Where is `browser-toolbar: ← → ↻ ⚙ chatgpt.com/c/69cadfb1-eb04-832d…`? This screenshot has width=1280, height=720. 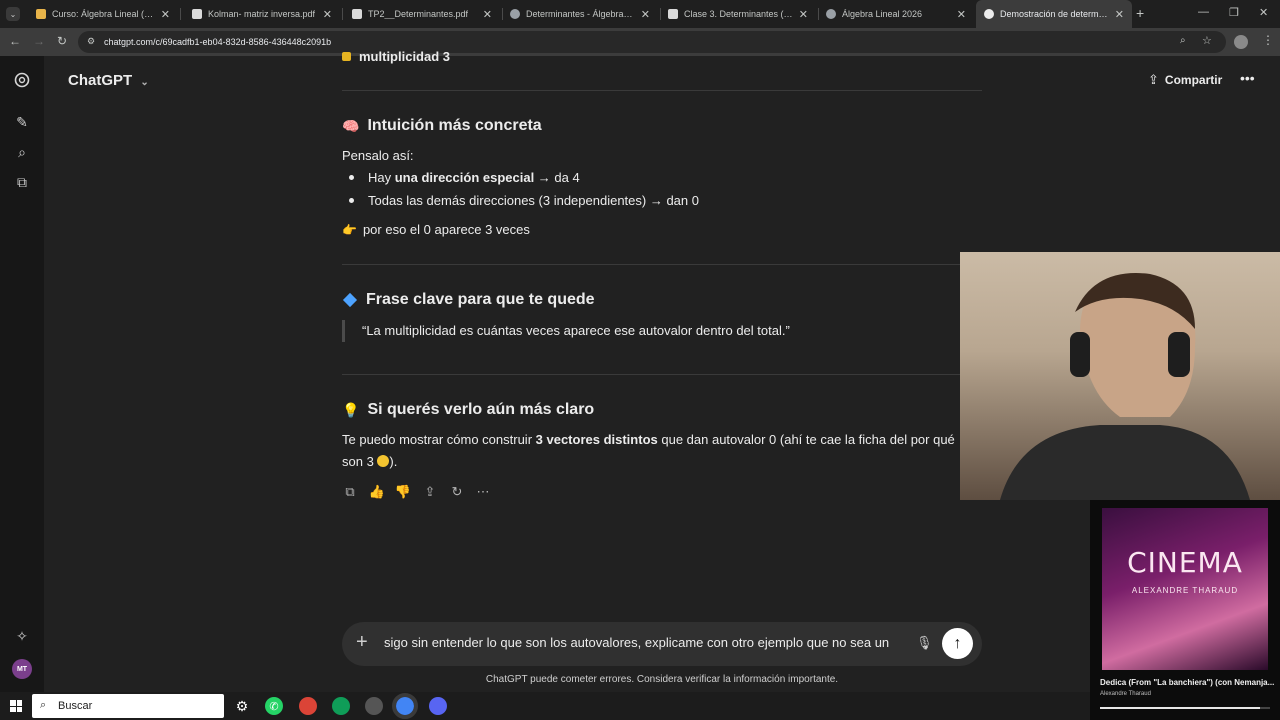
browser-toolbar: ← → ↻ ⚙ chatgpt.com/c/69cadfb1-eb04-832d… is located at coordinates (640, 42).